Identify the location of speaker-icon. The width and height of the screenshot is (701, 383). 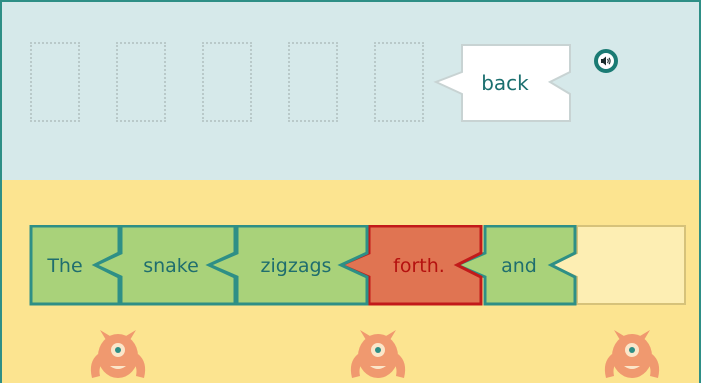
(606, 61).